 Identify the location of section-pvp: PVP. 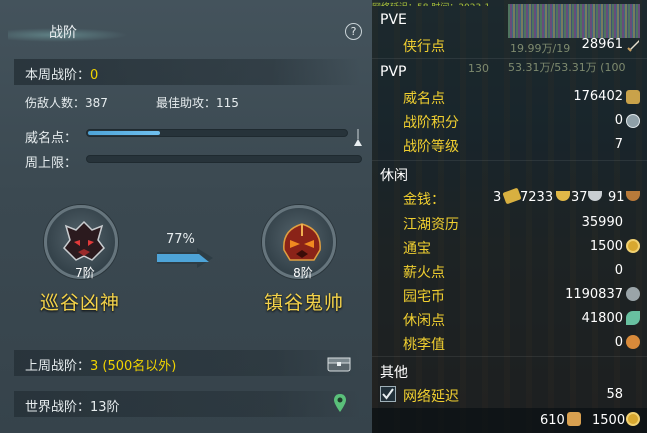
(393, 72).